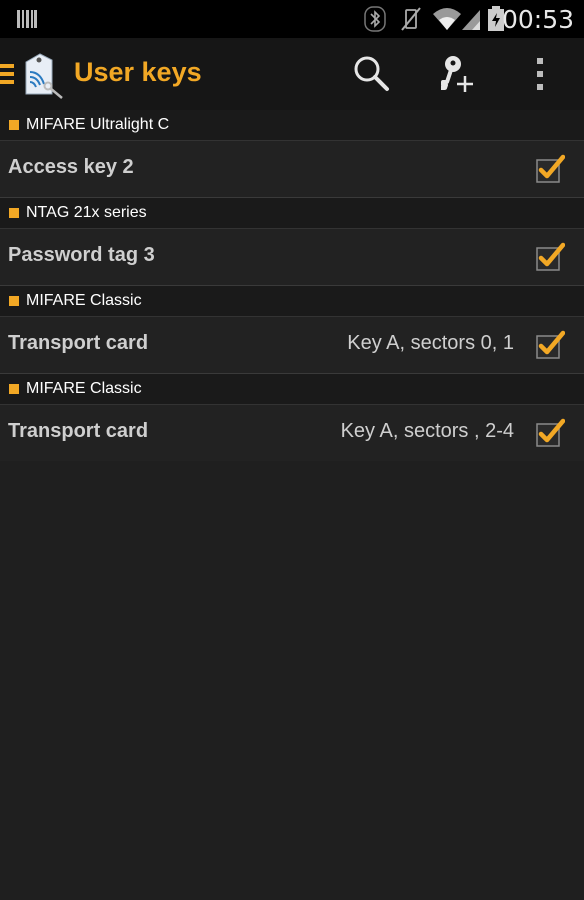 The width and height of the screenshot is (584, 900). Describe the element at coordinates (42, 75) in the screenshot. I see `app-logo-icon` at that location.